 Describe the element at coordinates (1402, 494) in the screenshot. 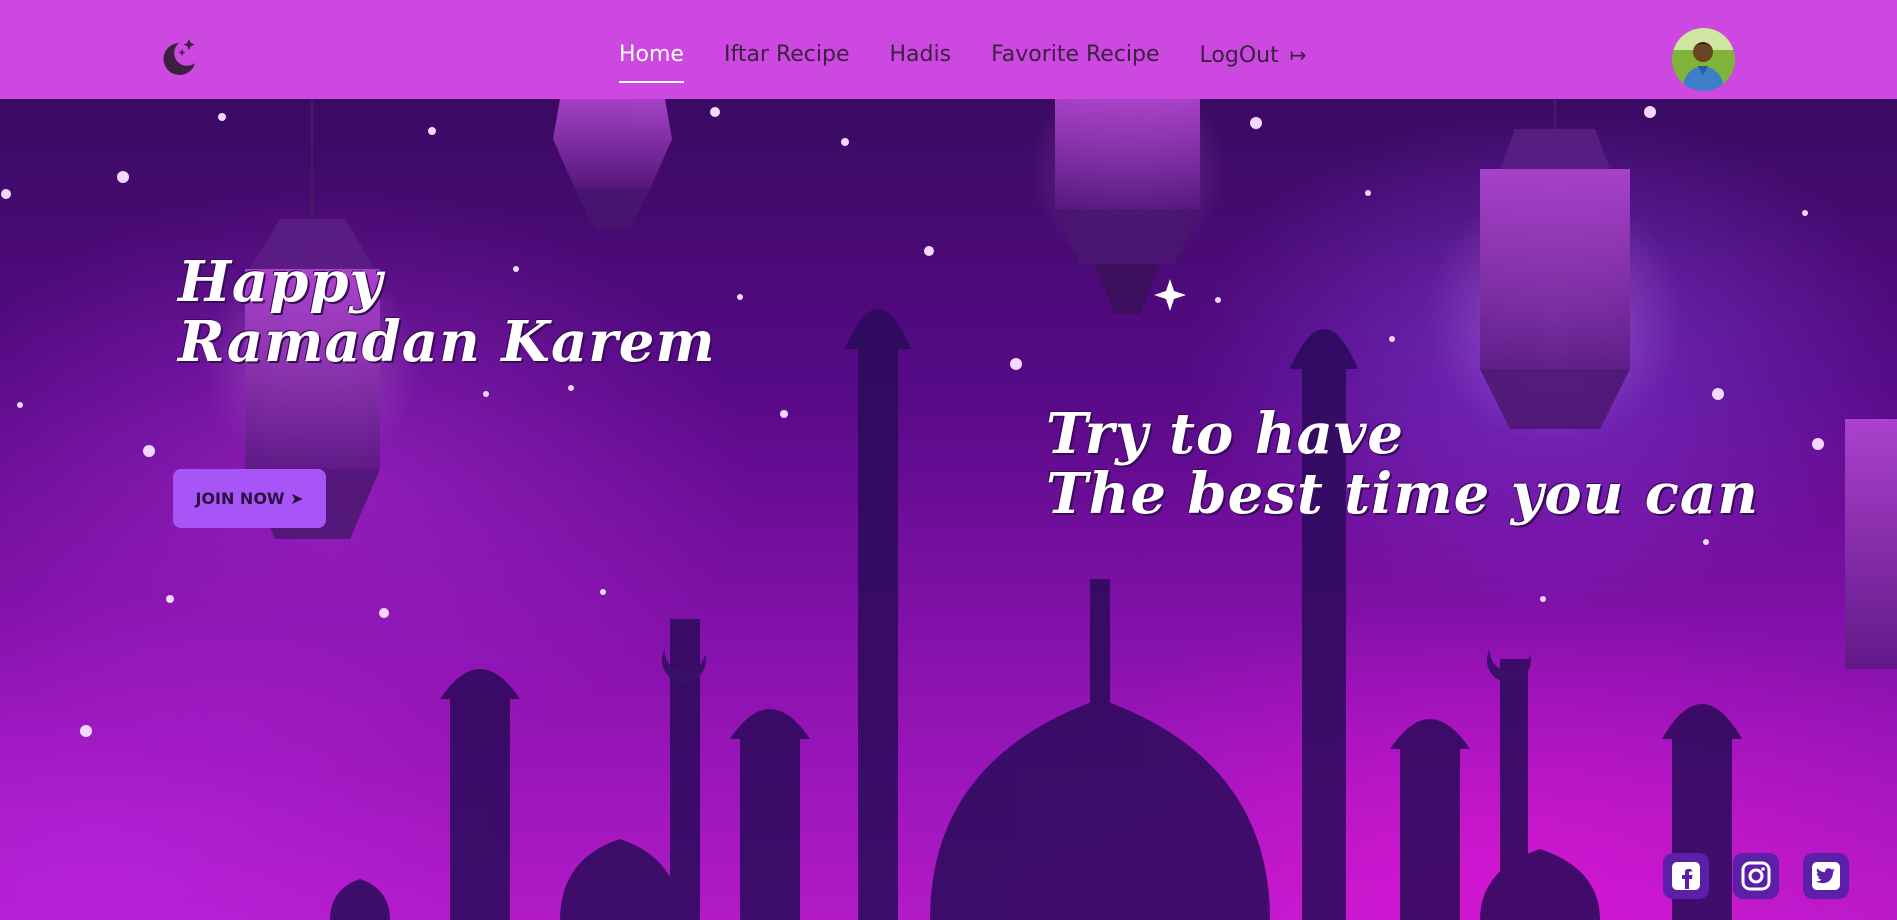

I see `tagline-line-2: The best time you can` at that location.